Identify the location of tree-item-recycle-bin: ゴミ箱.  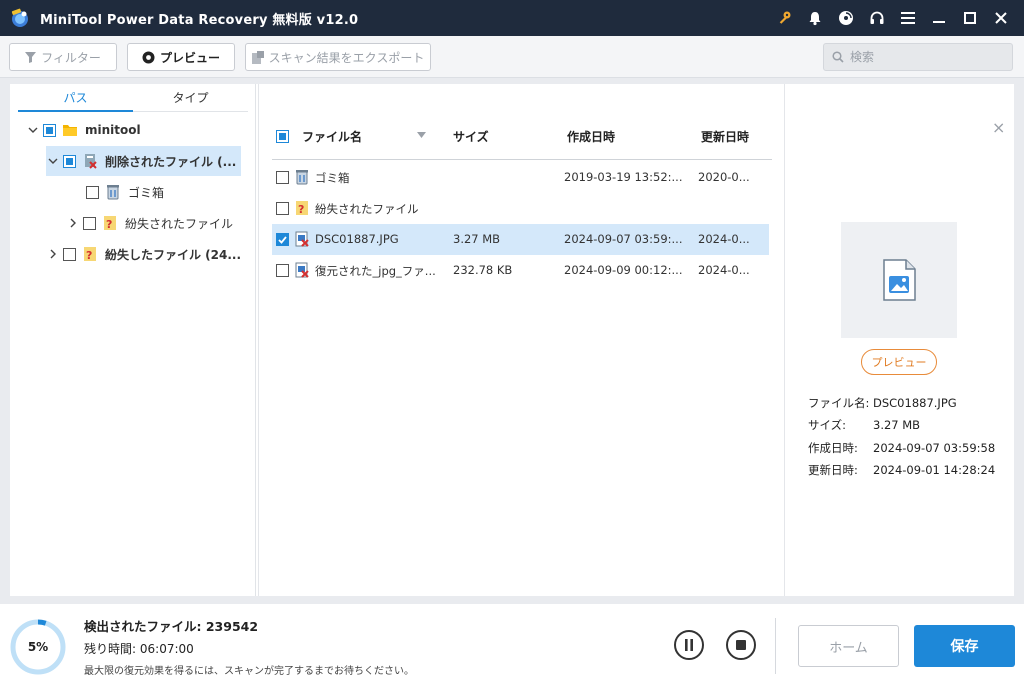
(161, 192).